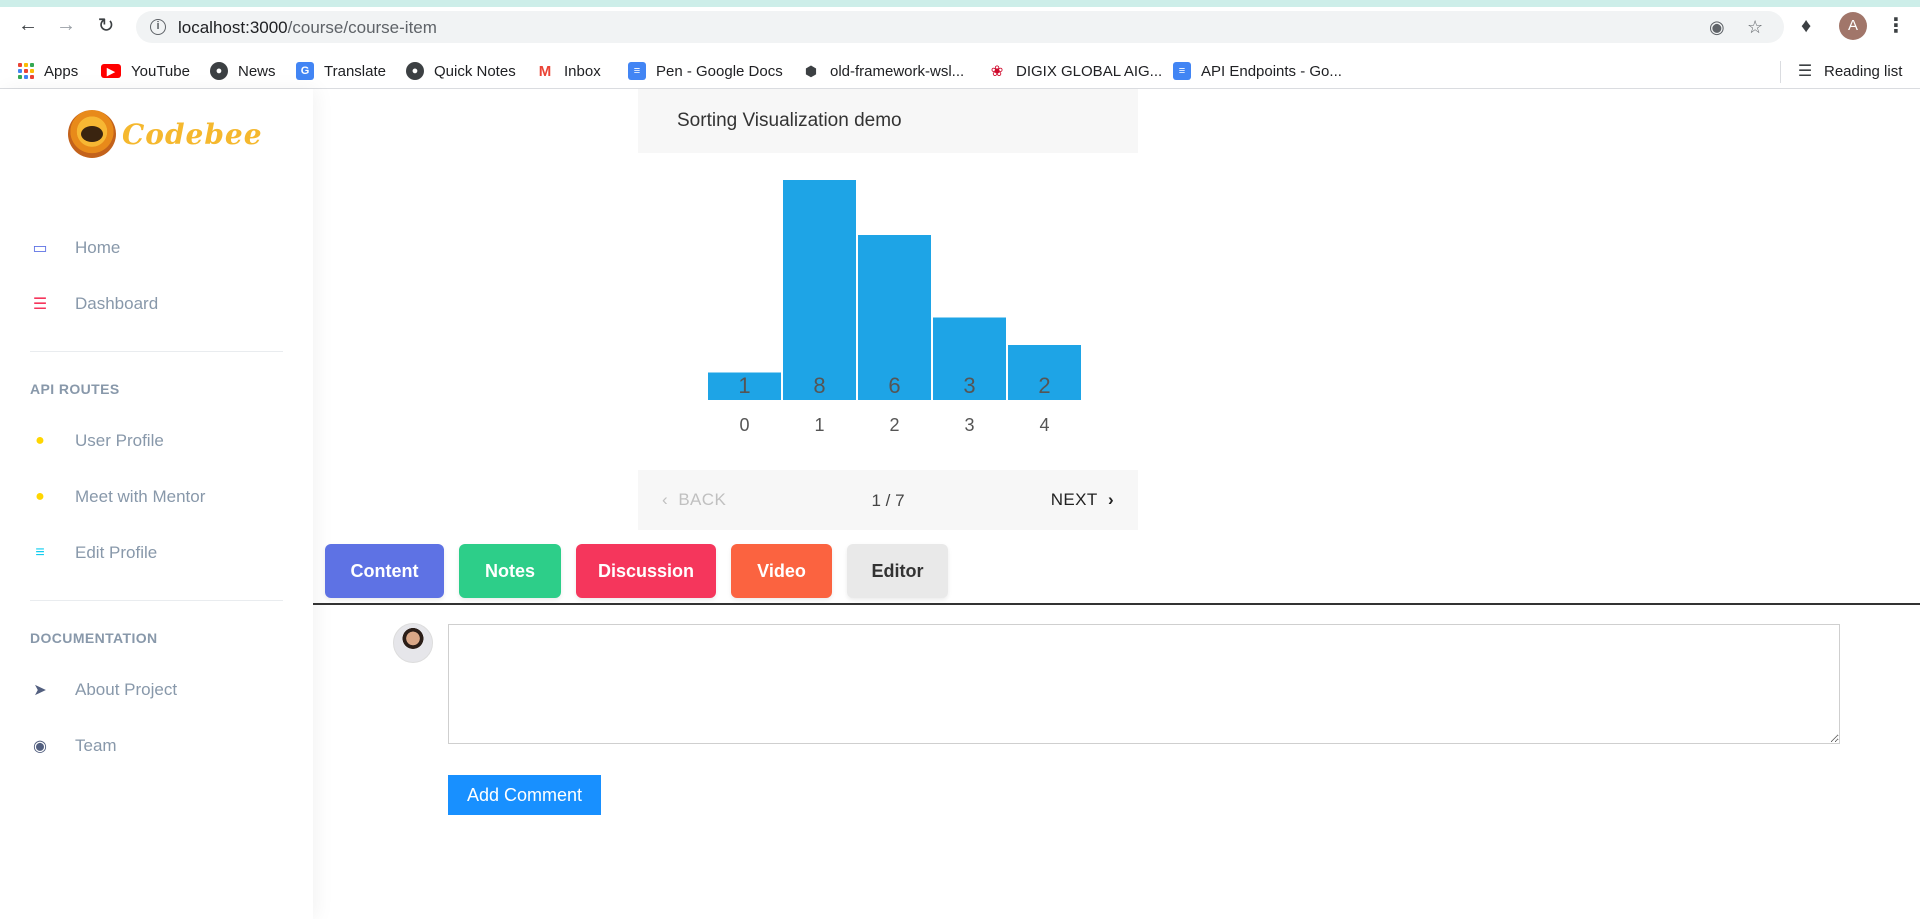  Describe the element at coordinates (1780, 72) in the screenshot. I see `bookmarks-divider` at that location.